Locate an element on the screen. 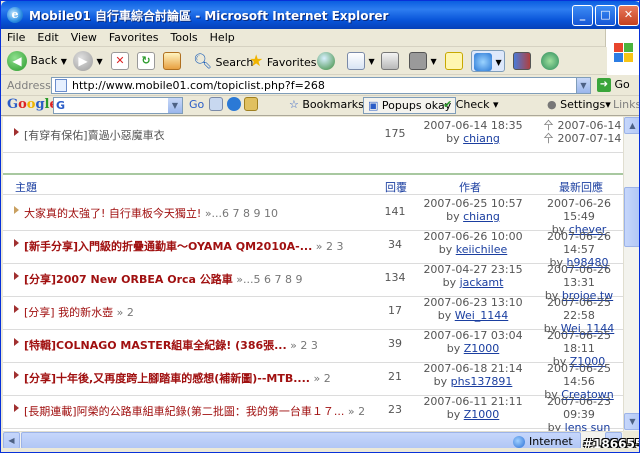  topic-pages: »...5 6 7 8 9 is located at coordinates (269, 279).